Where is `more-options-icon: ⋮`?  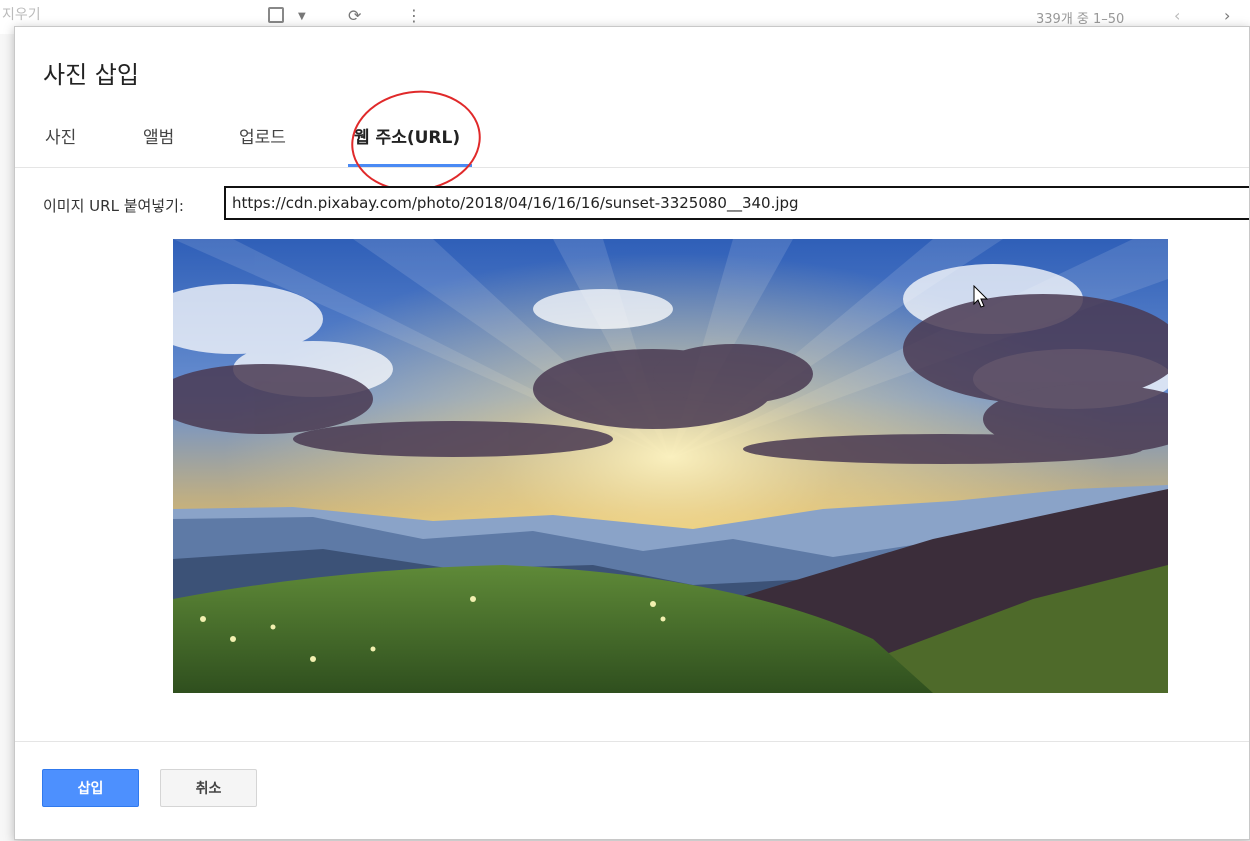 more-options-icon: ⋮ is located at coordinates (414, 15).